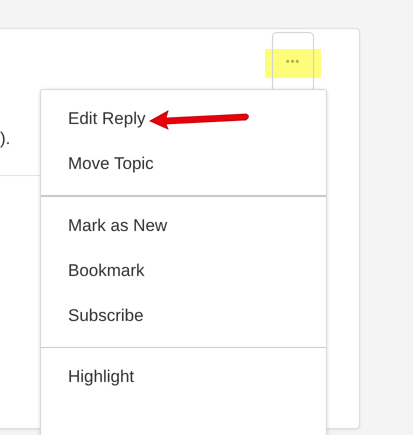 Image resolution: width=413 pixels, height=435 pixels. Describe the element at coordinates (101, 377) in the screenshot. I see `menu-item: Highlight` at that location.